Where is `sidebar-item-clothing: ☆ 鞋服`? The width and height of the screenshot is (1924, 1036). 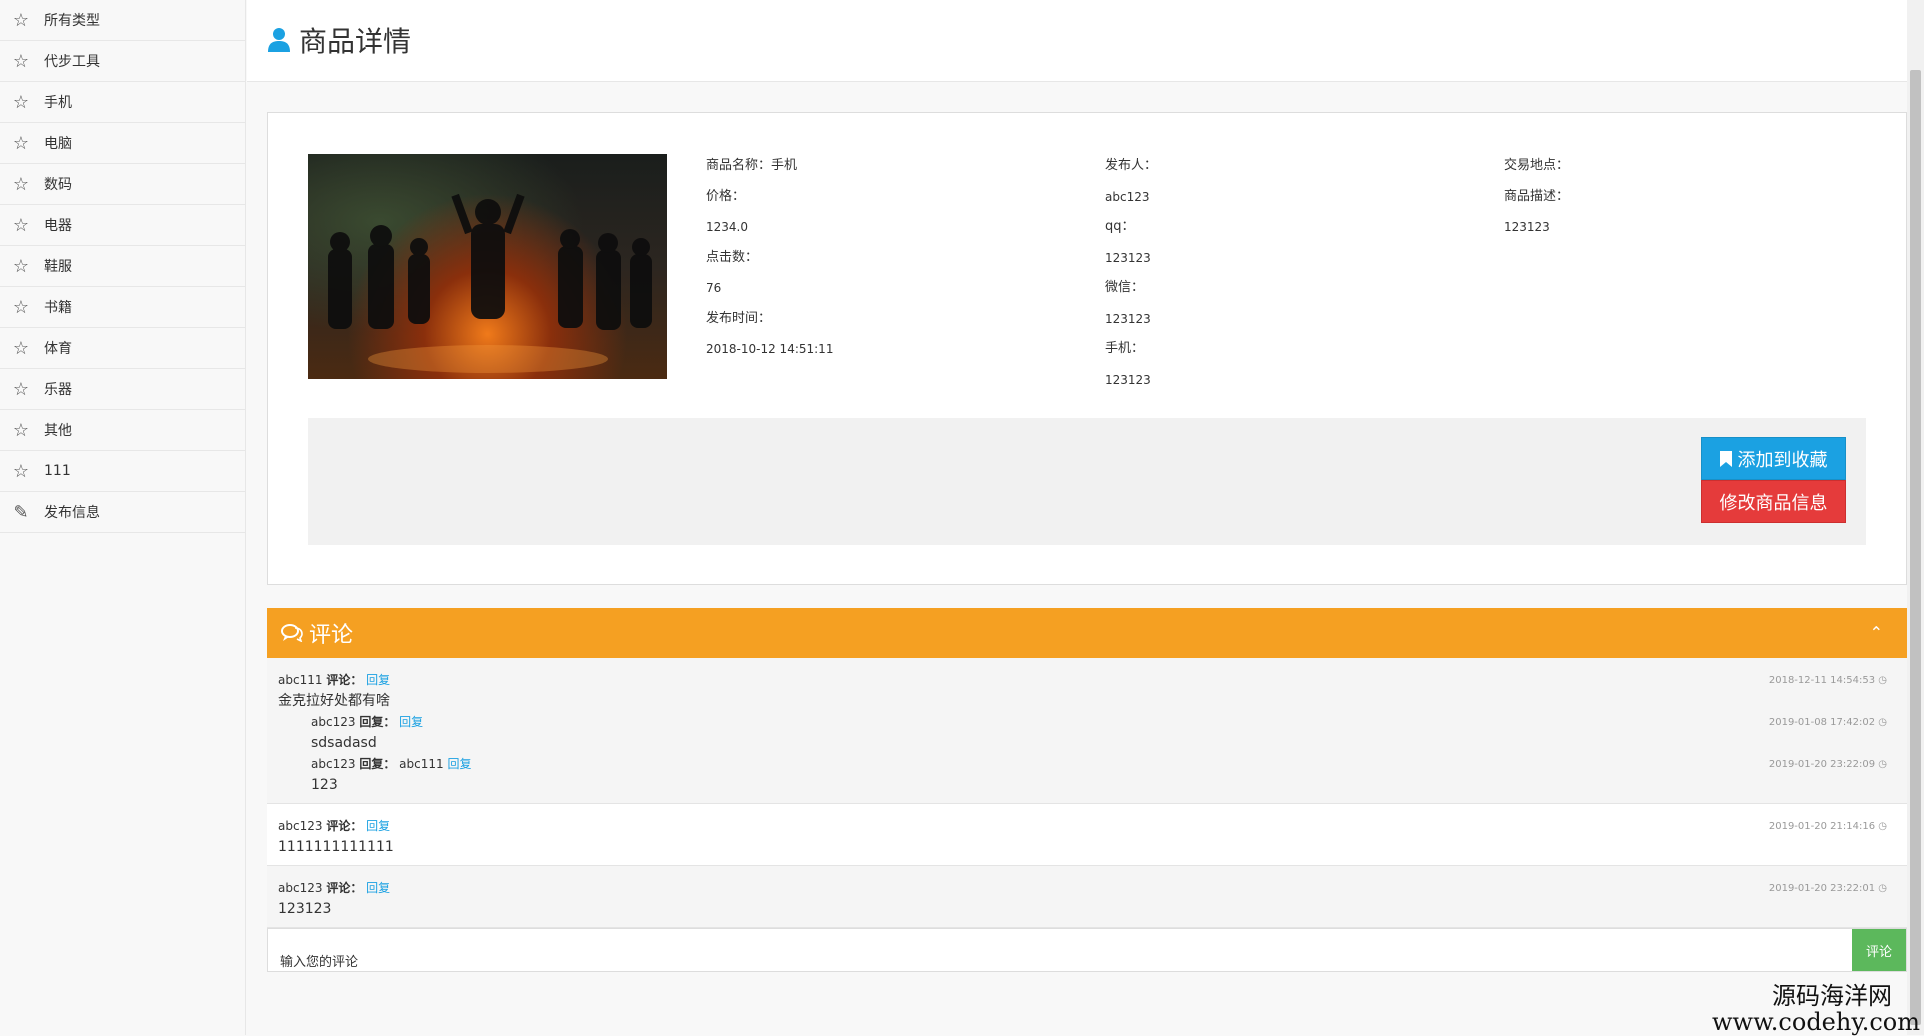
sidebar-item-clothing: ☆ 鞋服 is located at coordinates (122, 266).